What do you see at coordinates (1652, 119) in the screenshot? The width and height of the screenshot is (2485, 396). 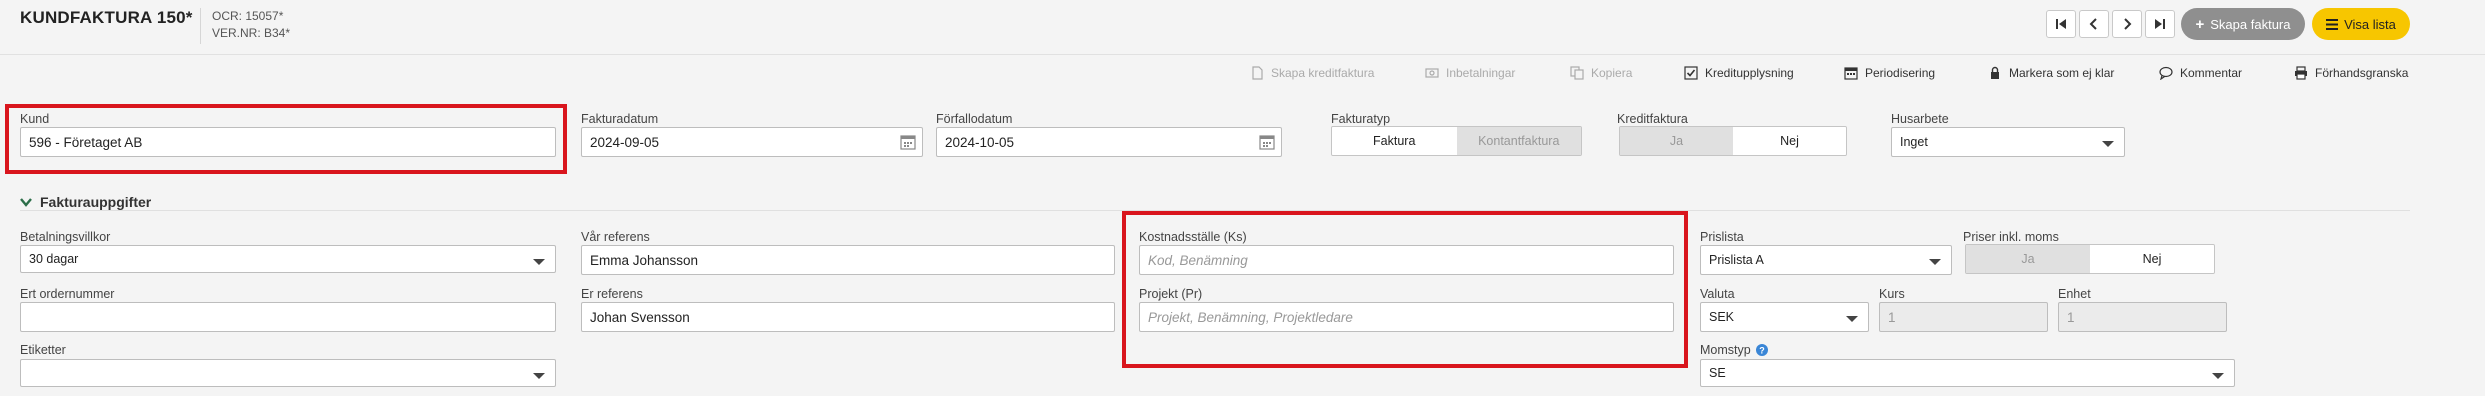 I see `credit-invoice-label: Kreditfaktura` at bounding box center [1652, 119].